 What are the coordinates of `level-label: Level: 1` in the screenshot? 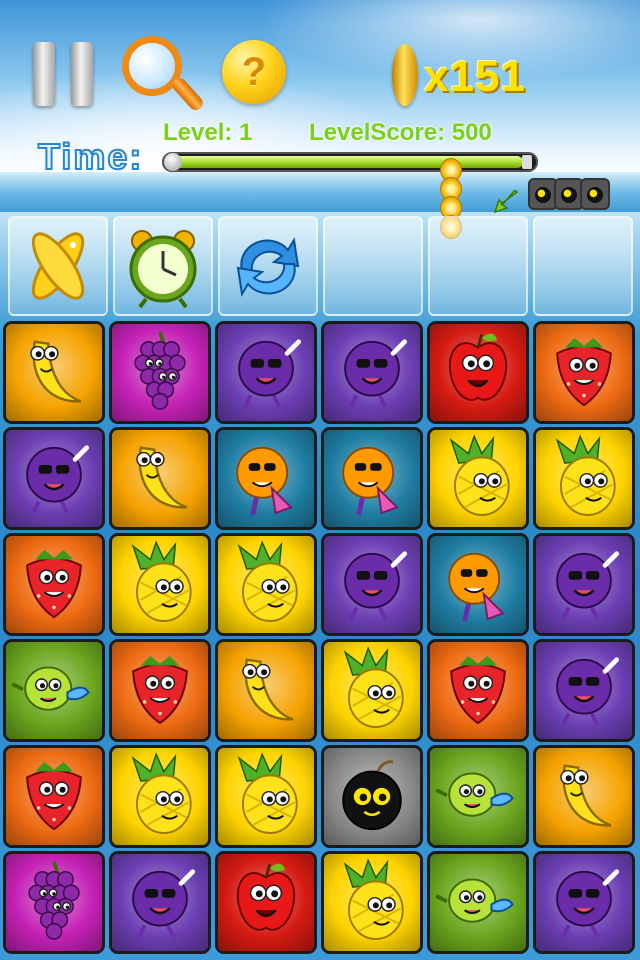 It's located at (208, 132).